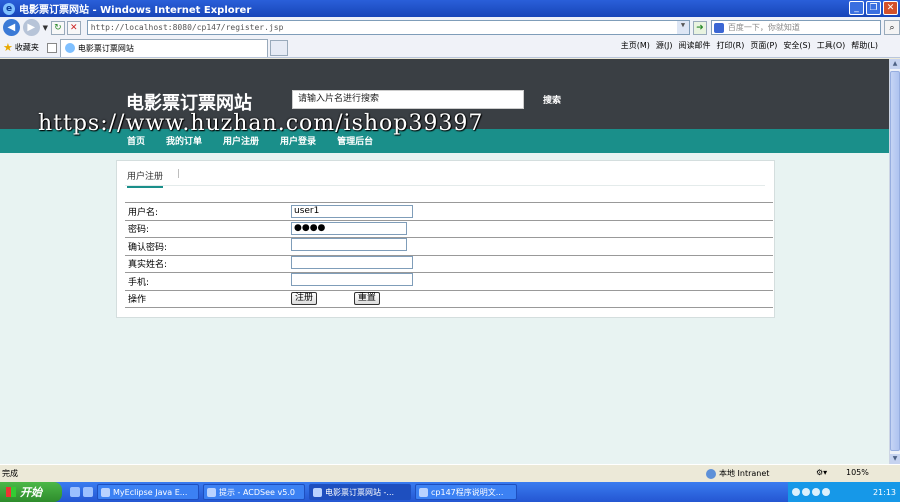 The width and height of the screenshot is (900, 502). What do you see at coordinates (206, 228) in the screenshot?
I see `password-label: 密码:` at bounding box center [206, 228].